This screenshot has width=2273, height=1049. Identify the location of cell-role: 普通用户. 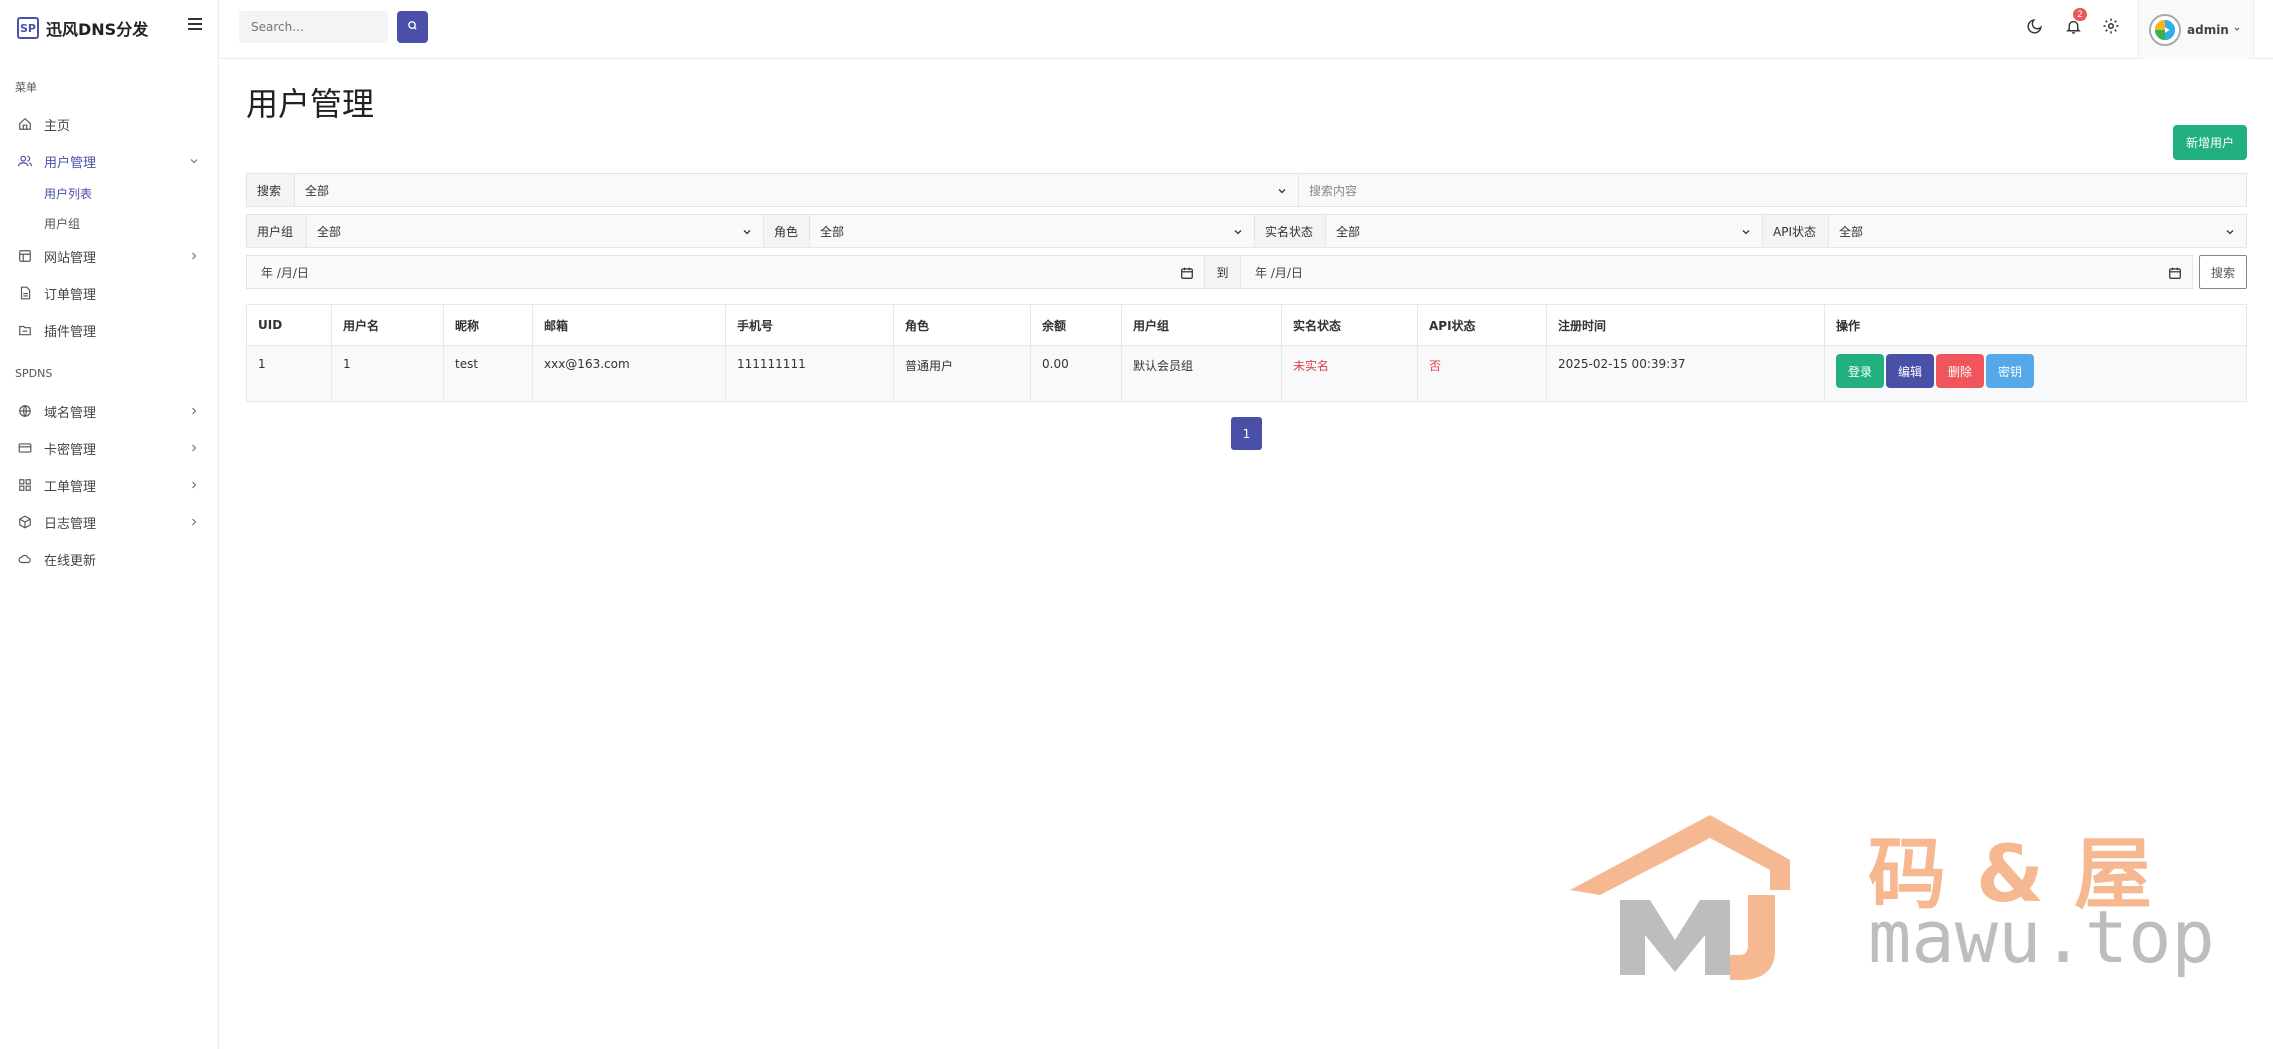
(962, 373).